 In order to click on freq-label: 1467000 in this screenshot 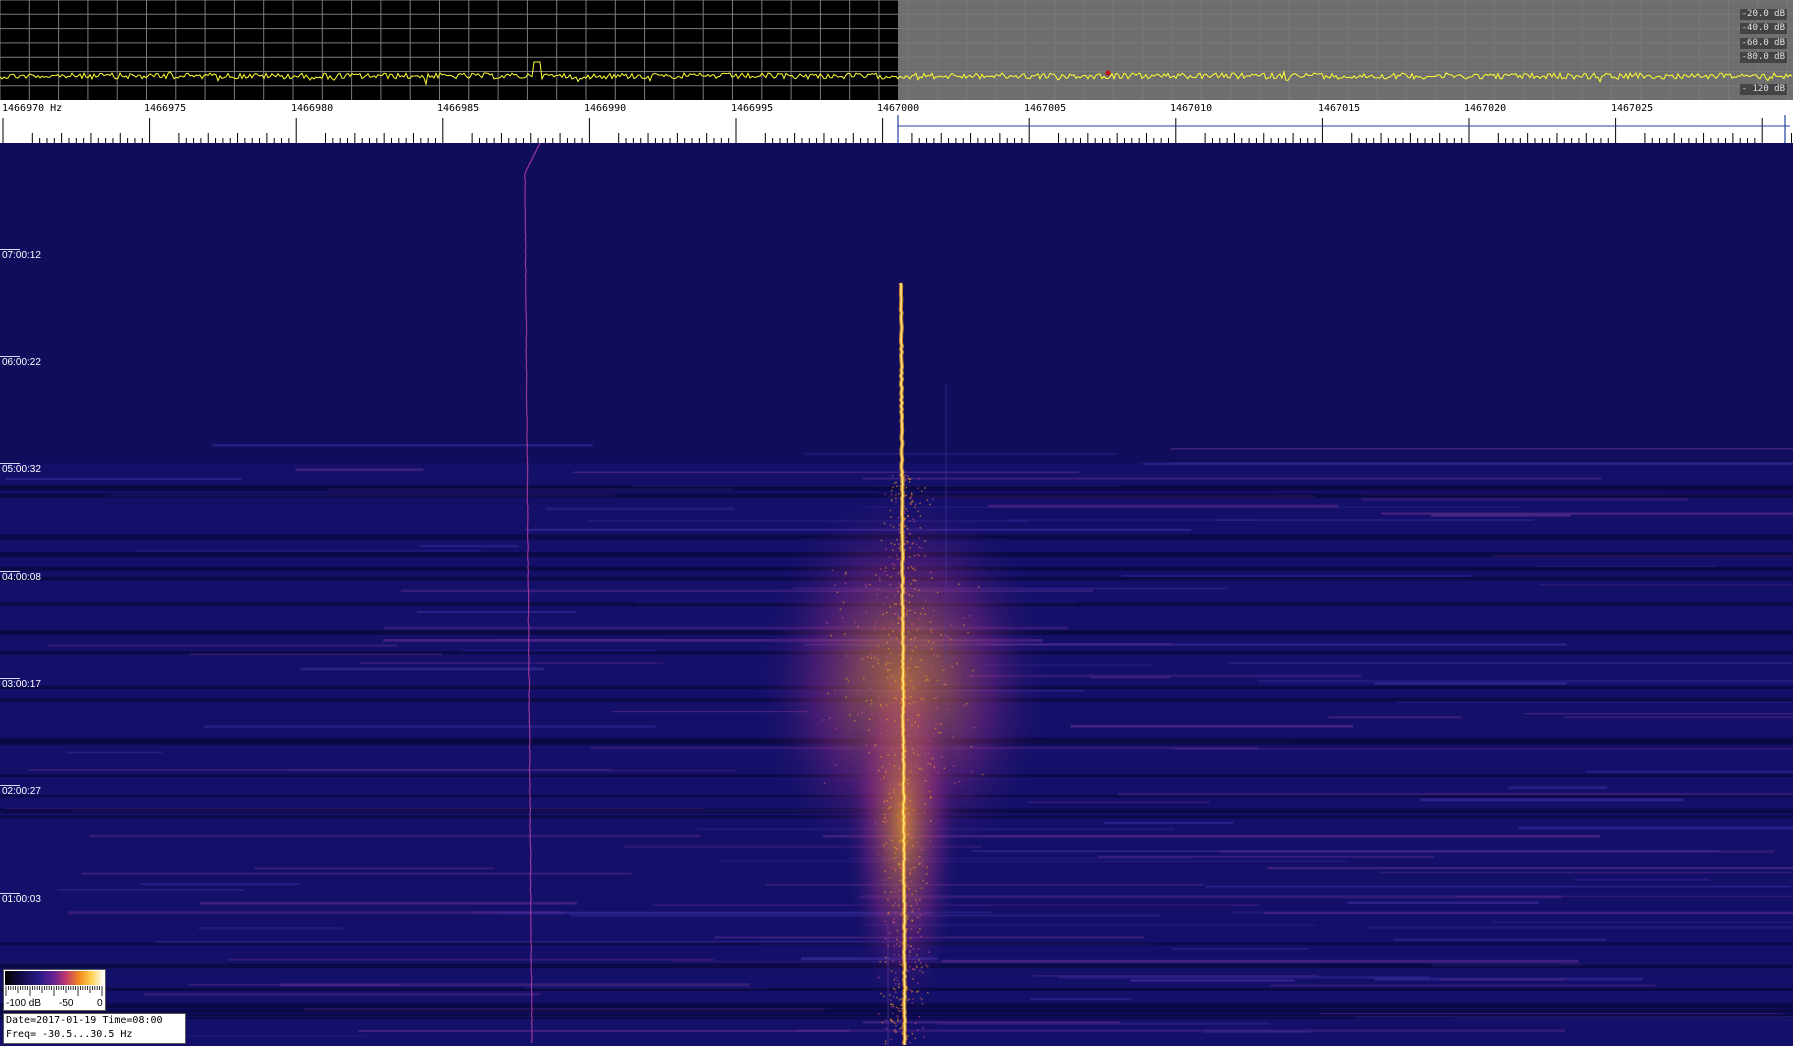, I will do `click(898, 108)`.